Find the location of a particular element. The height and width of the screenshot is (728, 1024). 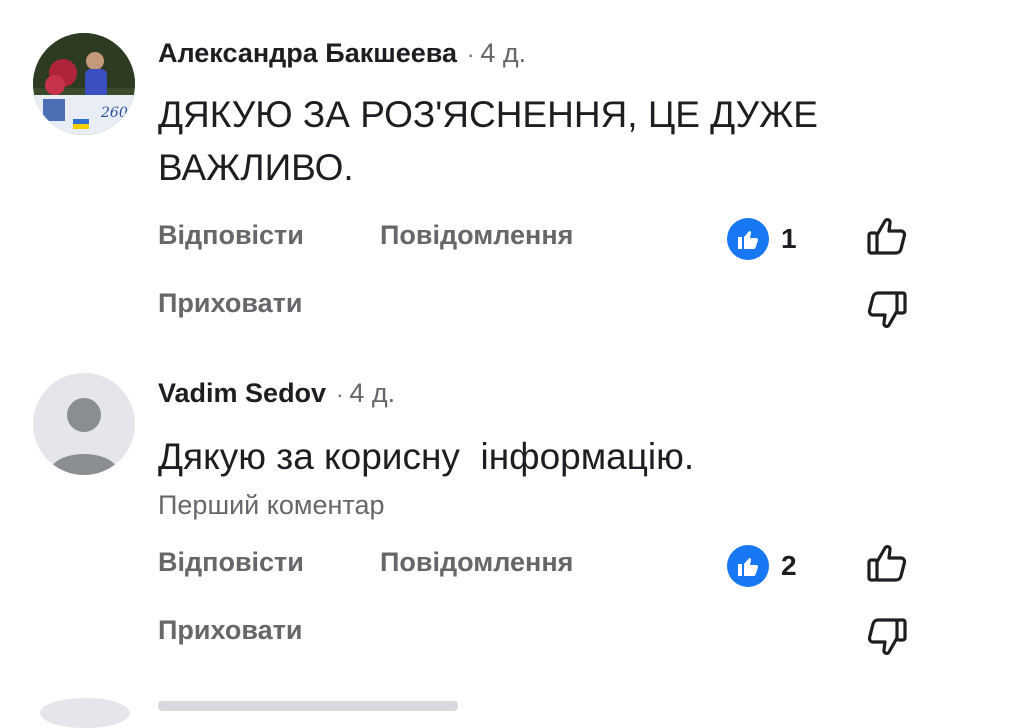

reaction-count: 1 is located at coordinates (789, 238).